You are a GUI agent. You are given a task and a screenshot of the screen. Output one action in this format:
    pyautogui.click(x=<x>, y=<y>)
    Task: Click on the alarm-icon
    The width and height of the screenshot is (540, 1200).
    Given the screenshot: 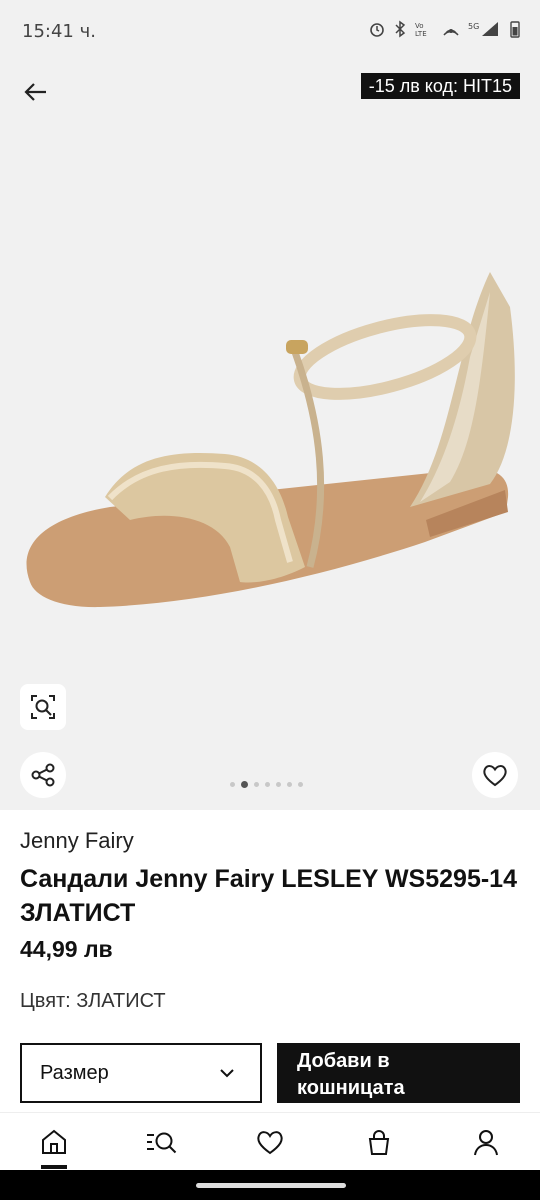 What is the action you would take?
    pyautogui.click(x=377, y=30)
    